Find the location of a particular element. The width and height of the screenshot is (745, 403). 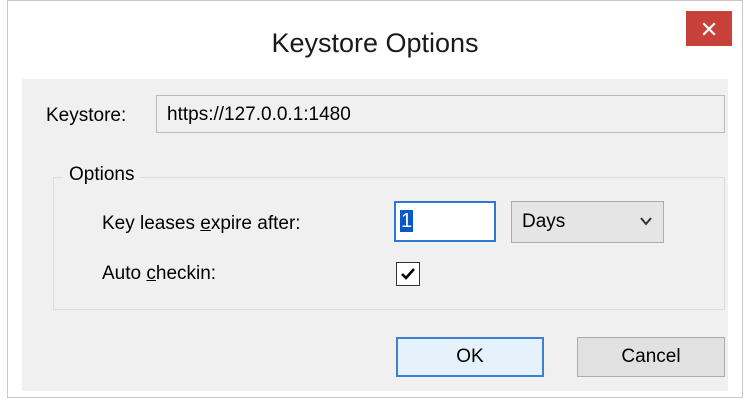

options-group-label: Options is located at coordinates (102, 175).